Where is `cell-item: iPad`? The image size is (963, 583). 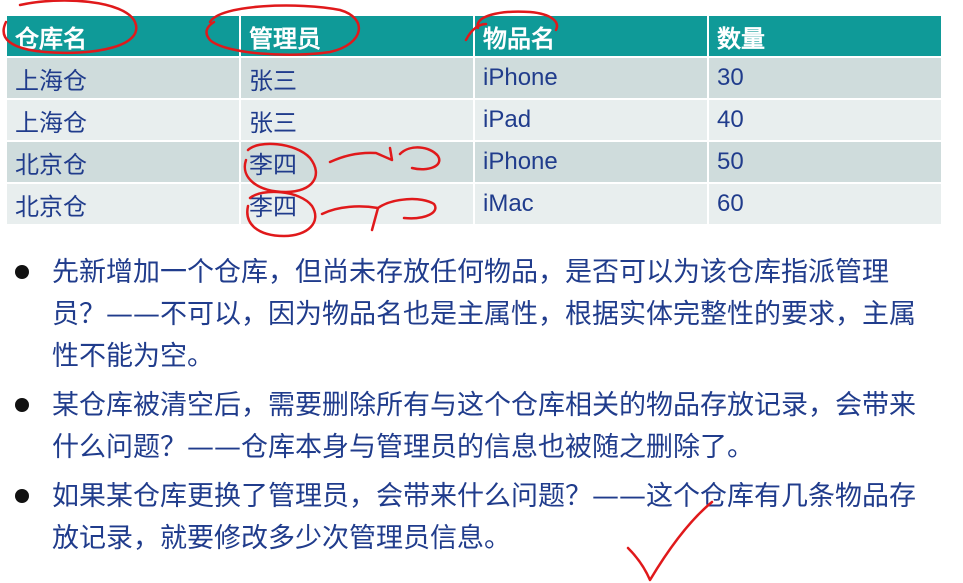
cell-item: iPad is located at coordinates (592, 119).